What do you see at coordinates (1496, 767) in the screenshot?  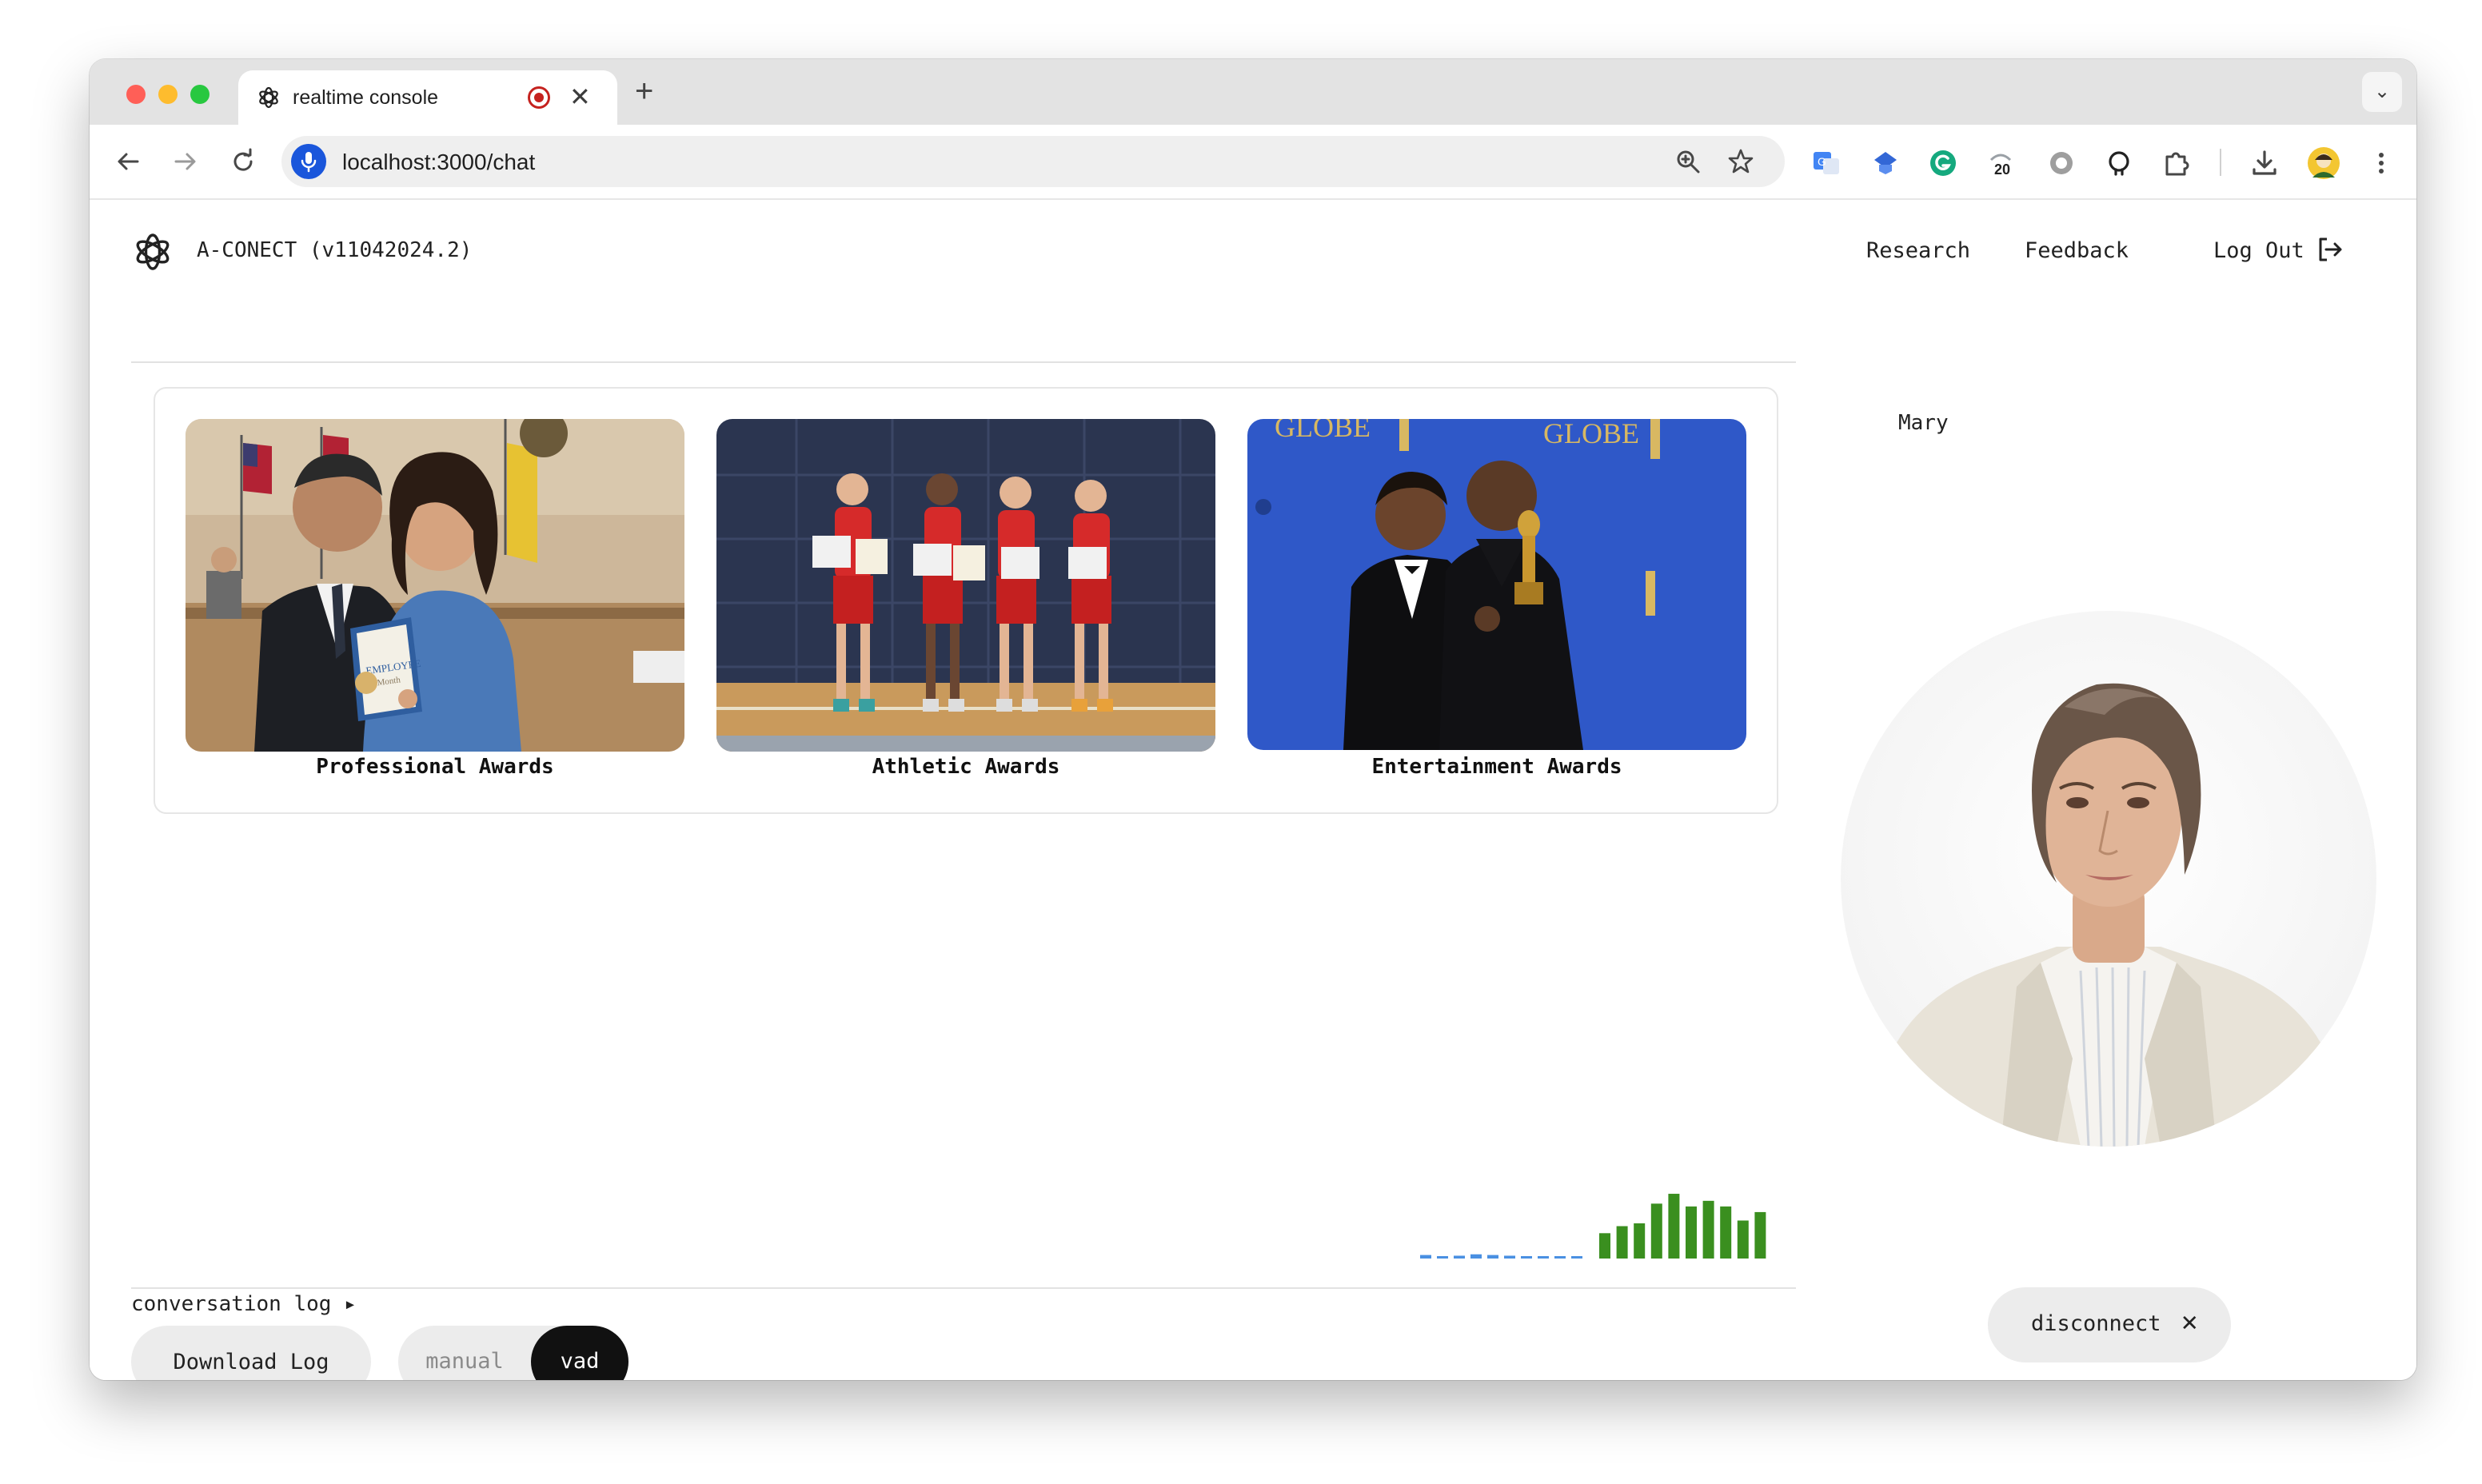 I see `card-label: Entertainment Awards` at bounding box center [1496, 767].